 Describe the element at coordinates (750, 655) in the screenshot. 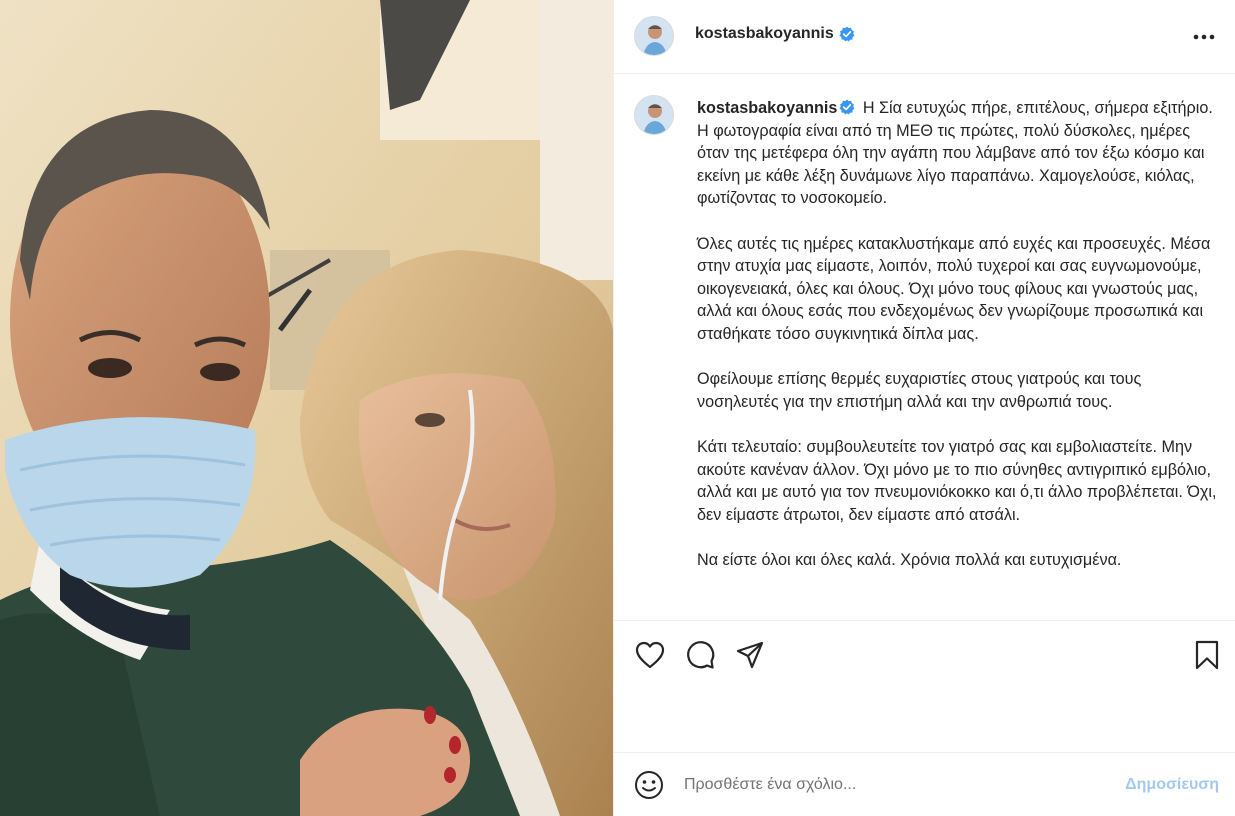

I see `share-icon` at that location.